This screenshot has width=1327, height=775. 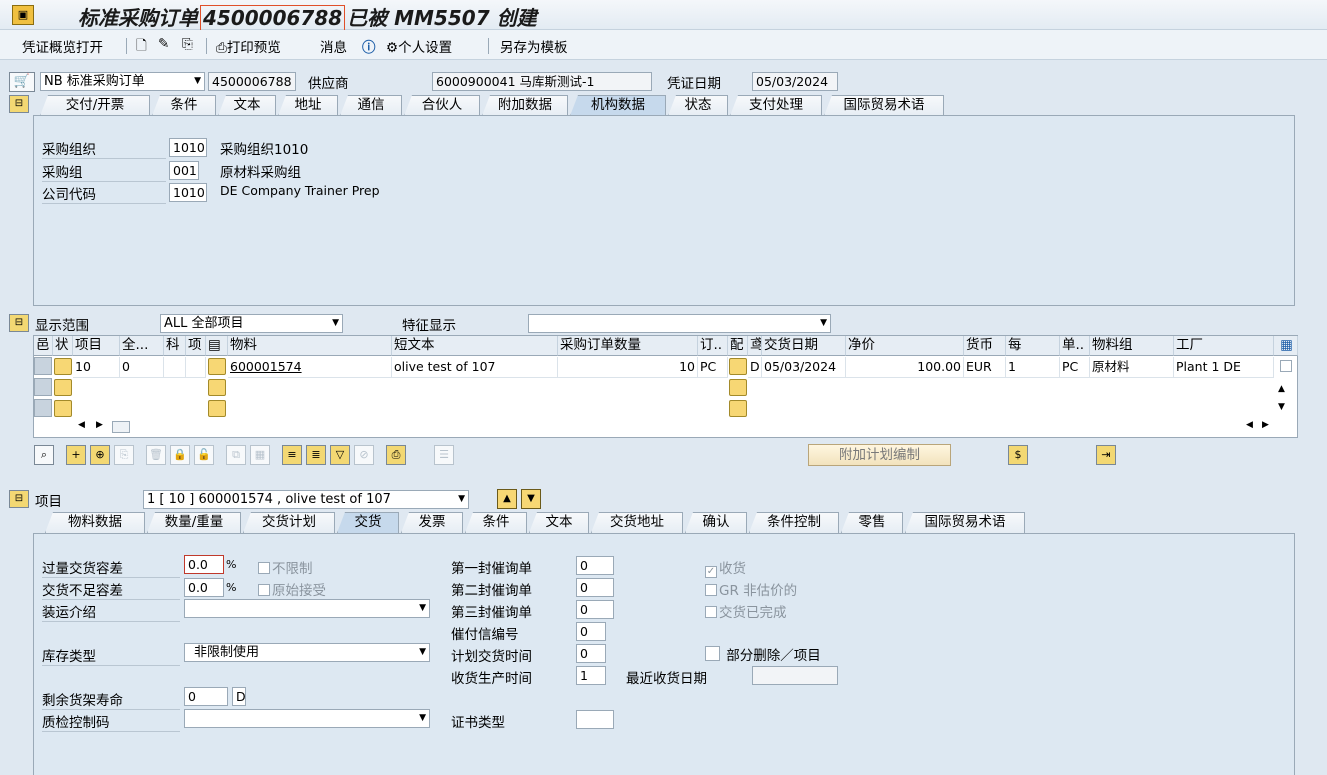 I want to click on over-tol-field: 0.0, so click(x=204, y=564).